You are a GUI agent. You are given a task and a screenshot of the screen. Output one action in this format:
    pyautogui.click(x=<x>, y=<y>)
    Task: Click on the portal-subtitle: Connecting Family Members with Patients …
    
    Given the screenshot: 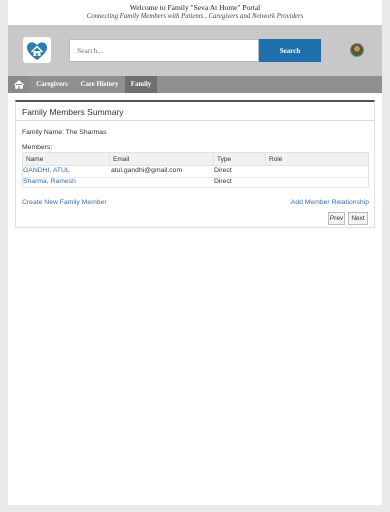 What is the action you would take?
    pyautogui.click(x=195, y=16)
    